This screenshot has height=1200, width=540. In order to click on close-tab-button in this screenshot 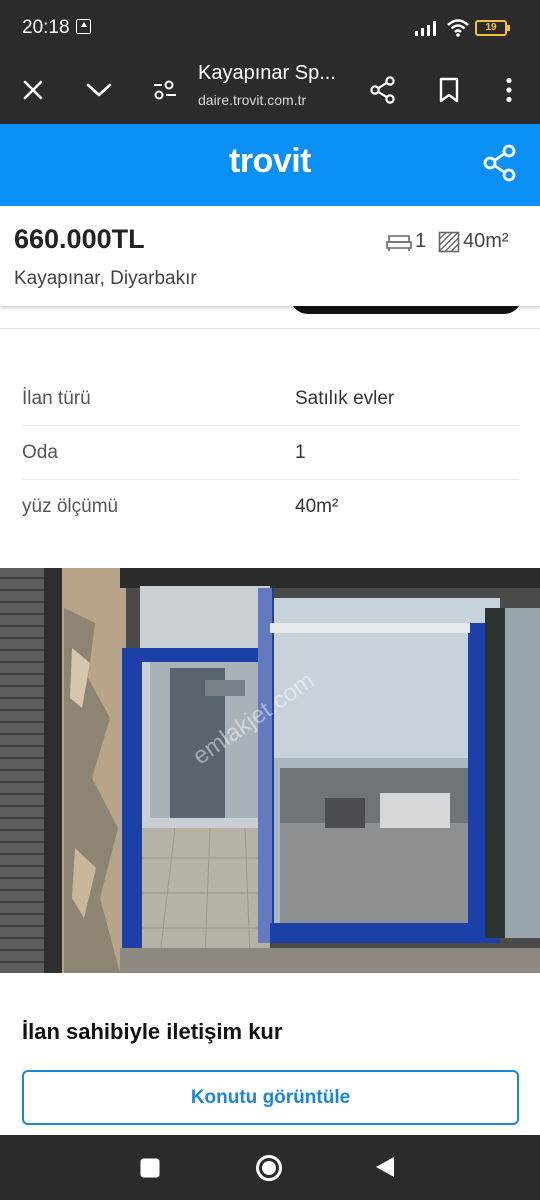, I will do `click(33, 90)`.